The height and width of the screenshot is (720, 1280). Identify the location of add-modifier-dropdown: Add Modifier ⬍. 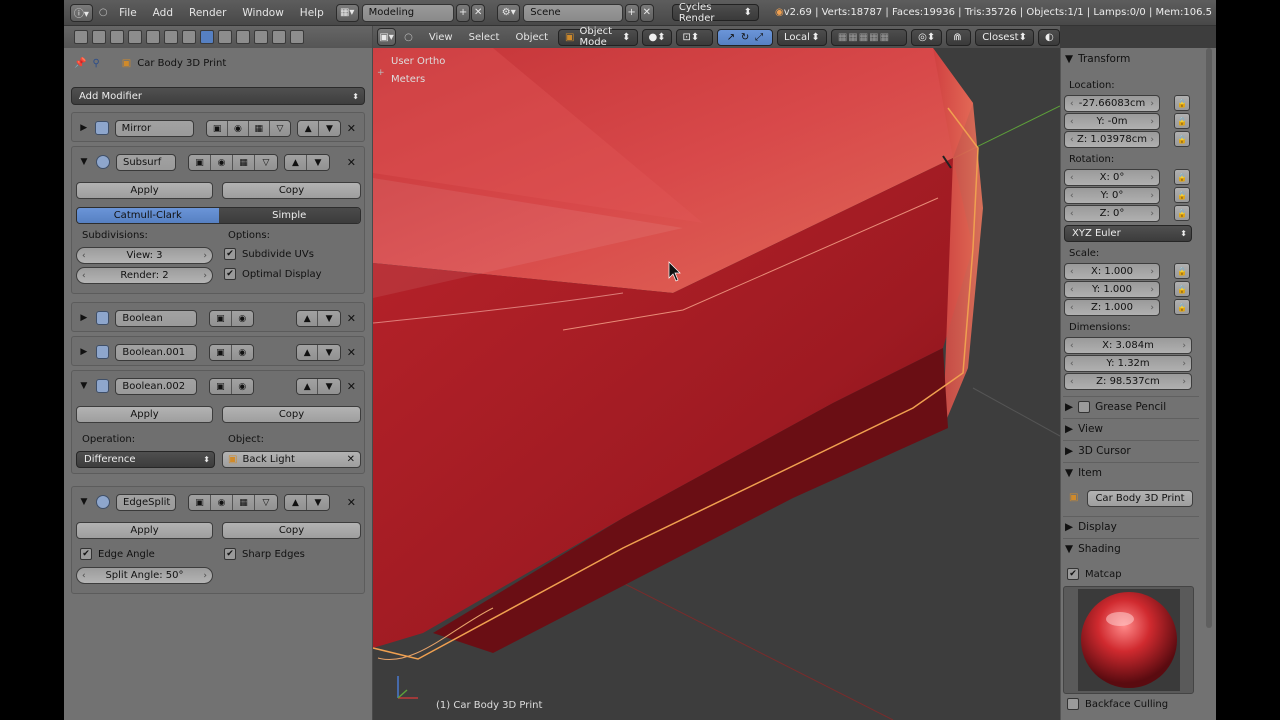
(218, 96).